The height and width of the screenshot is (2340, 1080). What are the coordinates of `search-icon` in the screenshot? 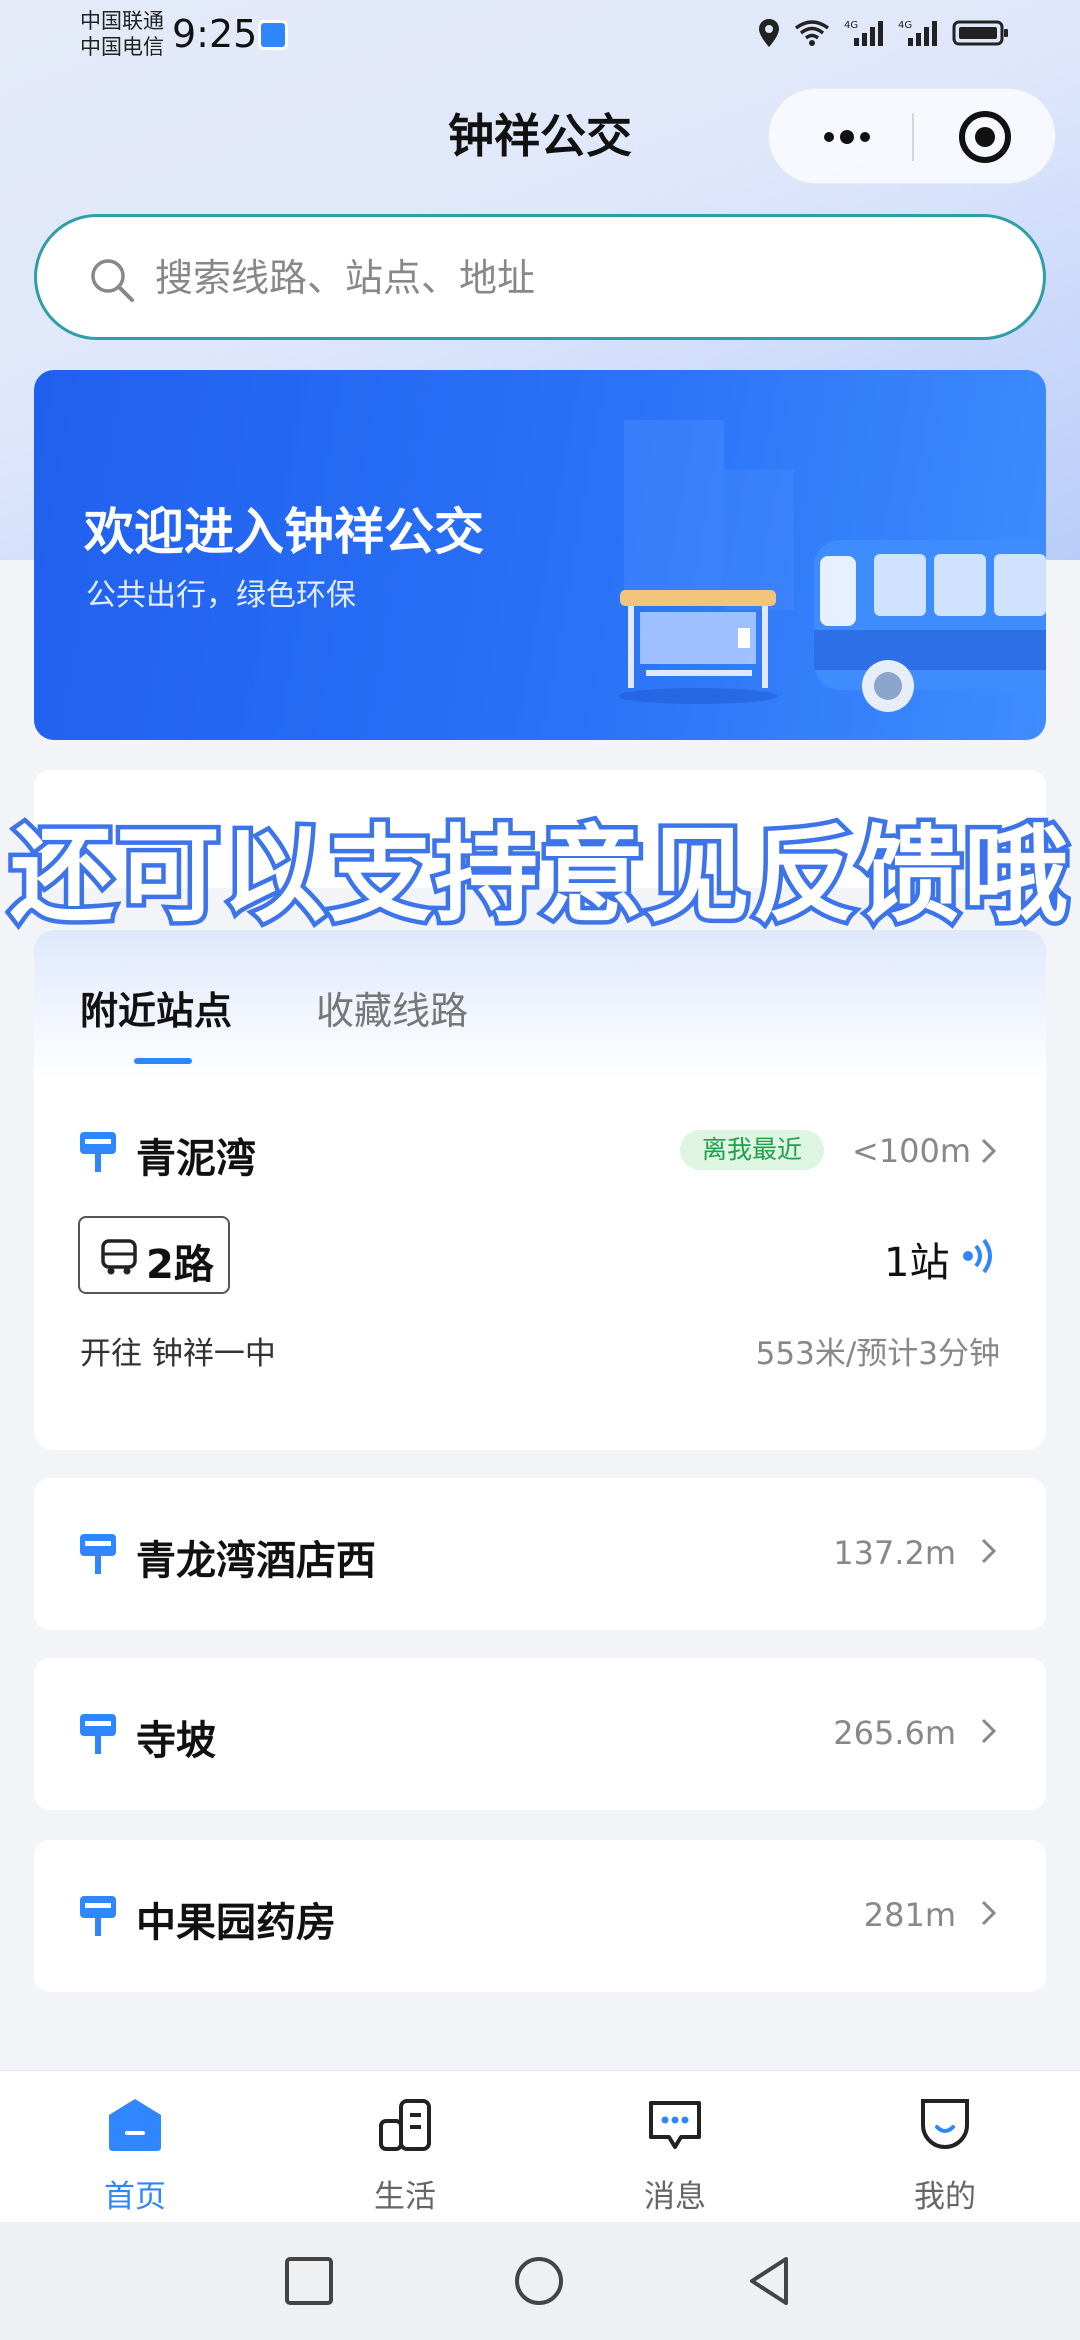 It's located at (112, 280).